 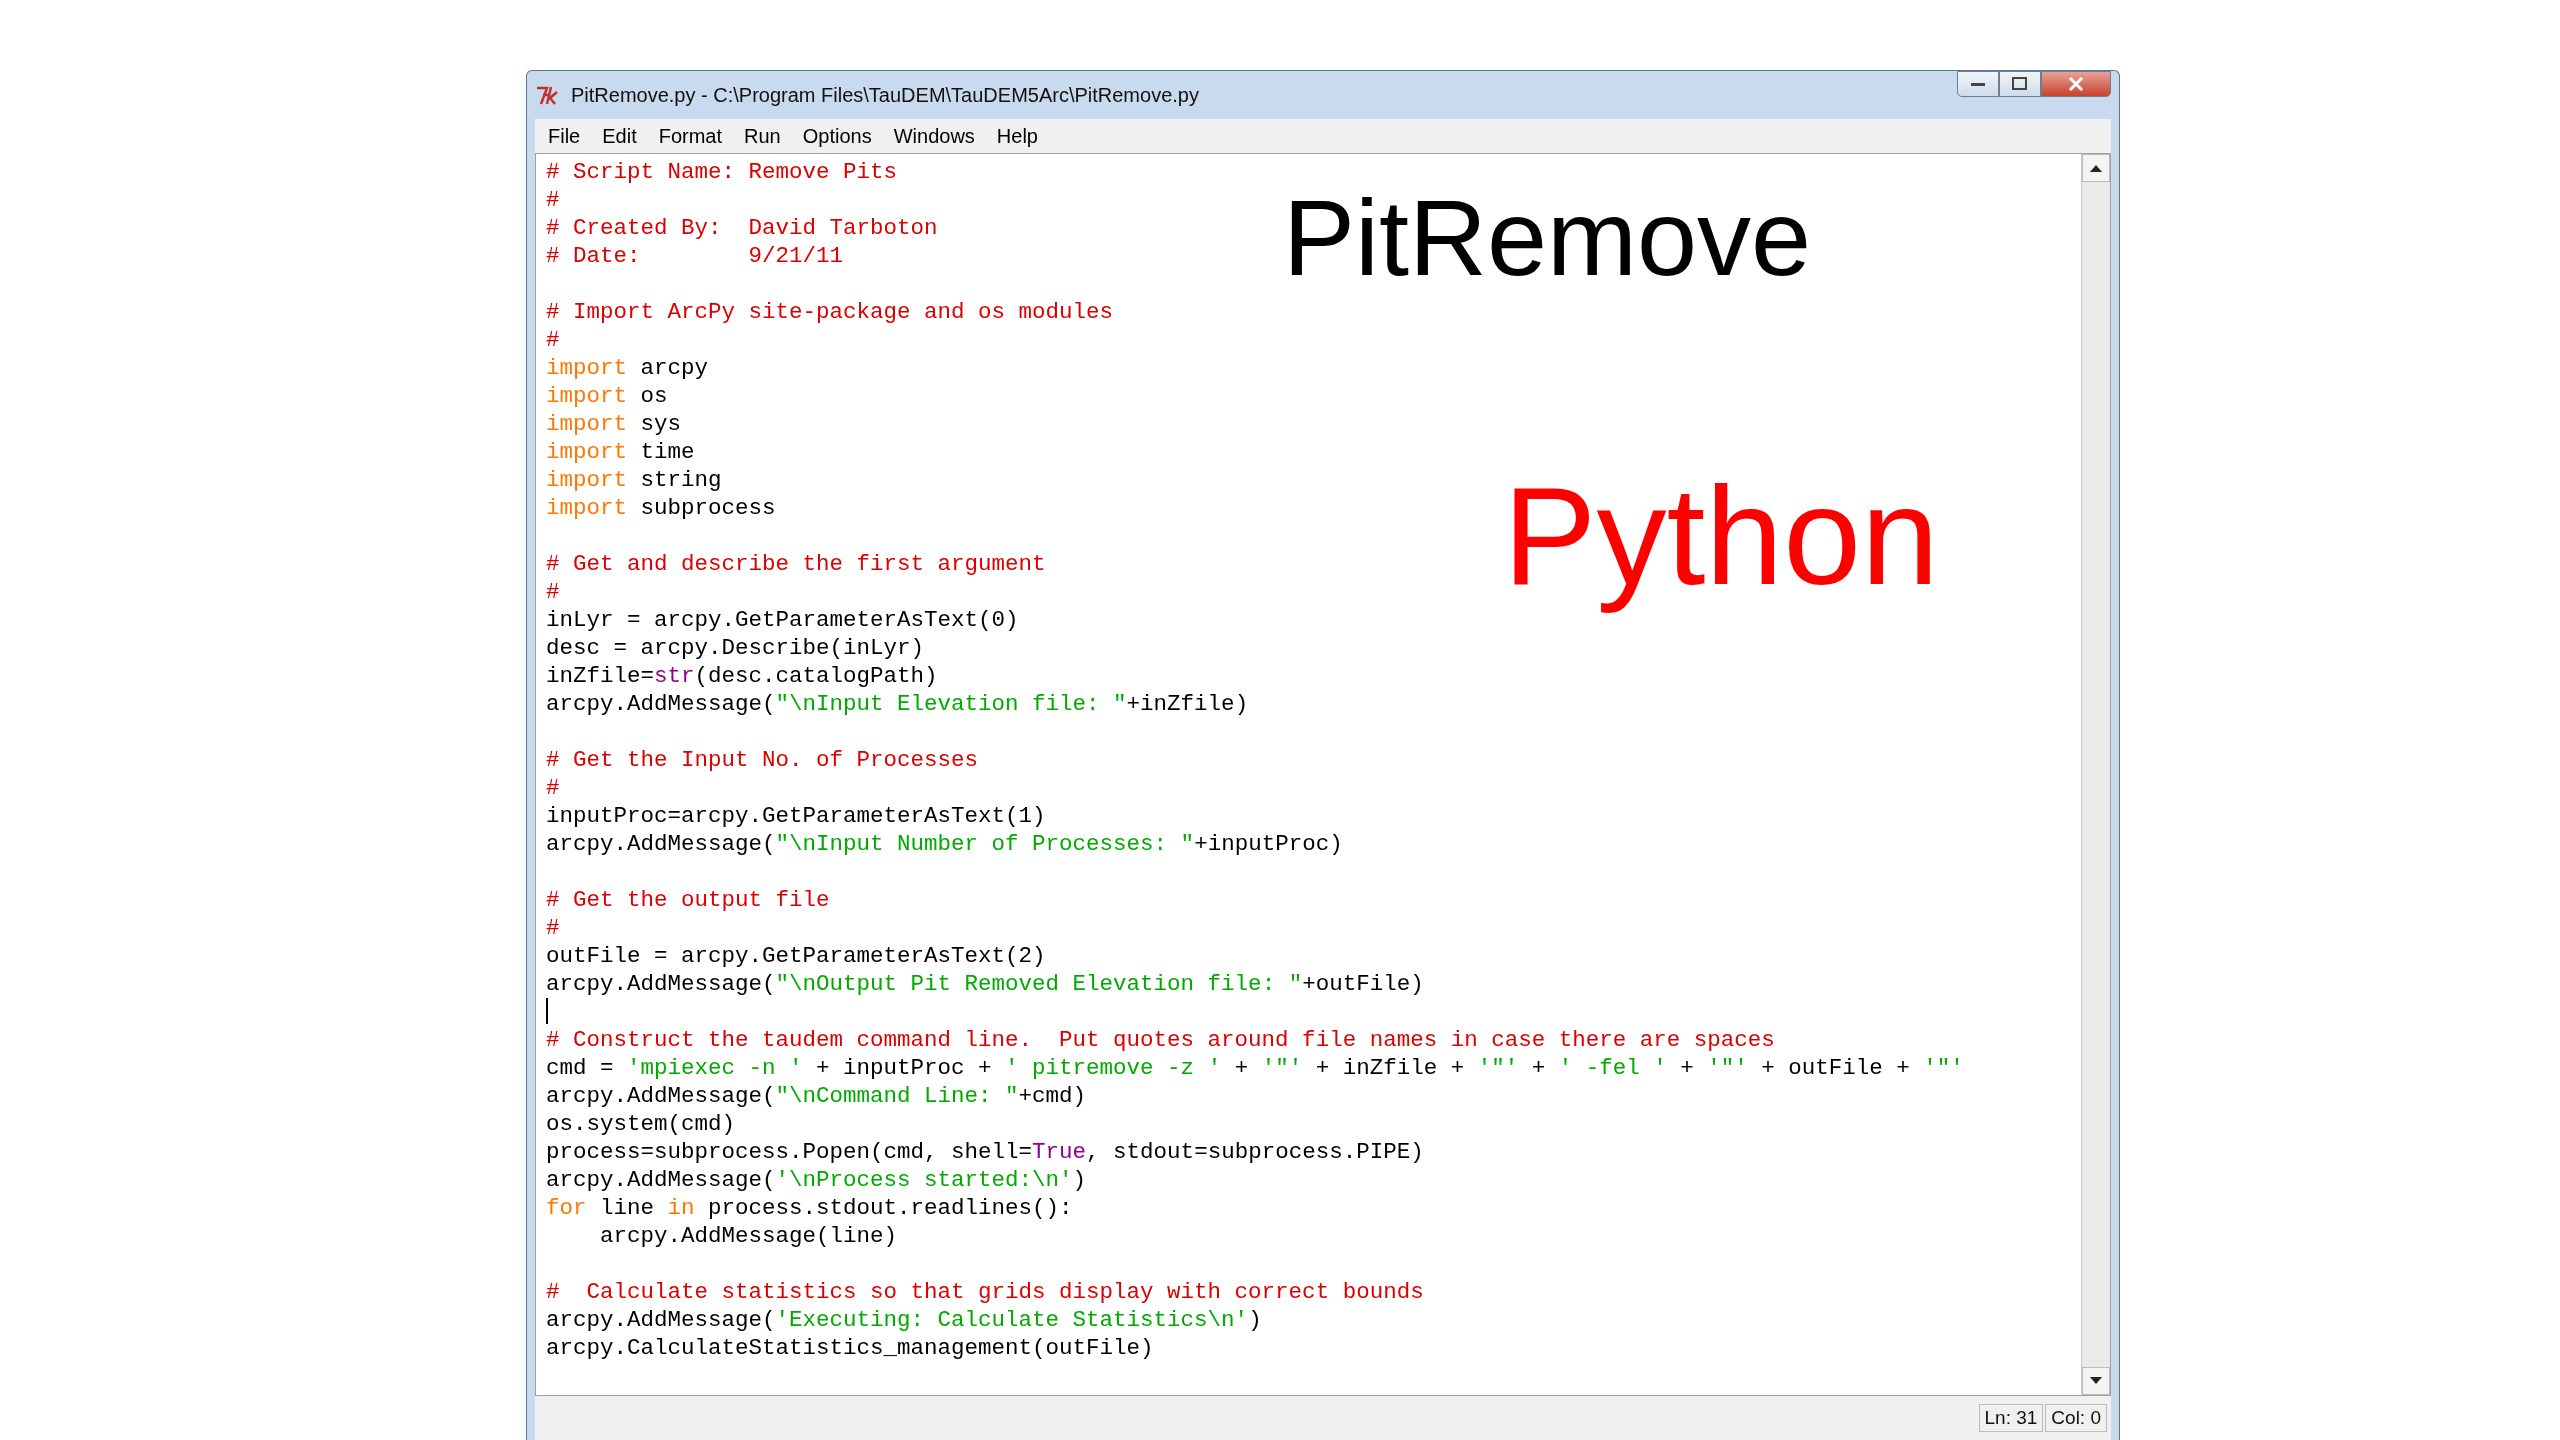 I want to click on code-line: inputProc=arcpy.GetParameterAsText(1), so click(x=796, y=816).